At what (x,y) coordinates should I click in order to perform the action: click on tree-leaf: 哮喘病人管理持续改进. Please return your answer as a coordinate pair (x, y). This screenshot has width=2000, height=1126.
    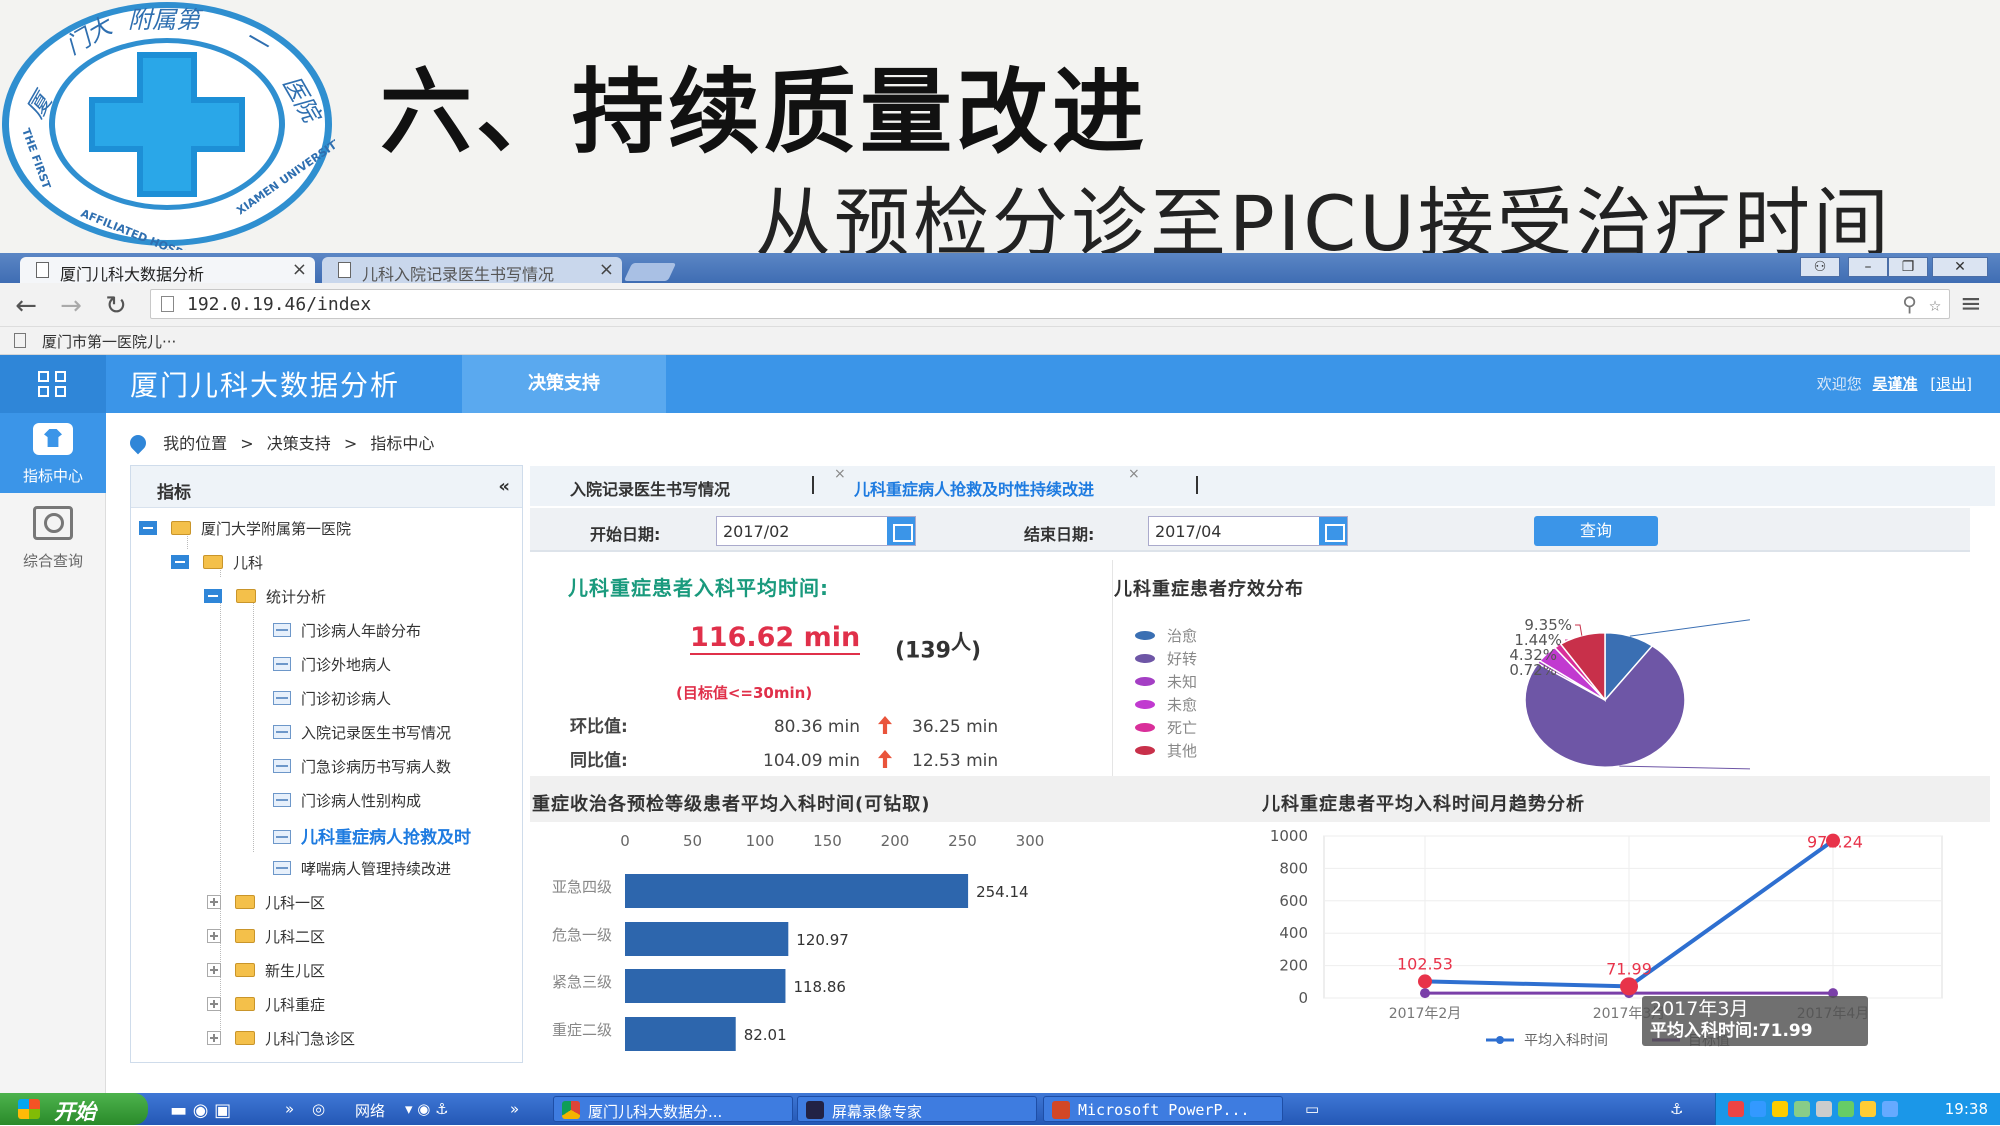
    Looking at the image, I should click on (362, 870).